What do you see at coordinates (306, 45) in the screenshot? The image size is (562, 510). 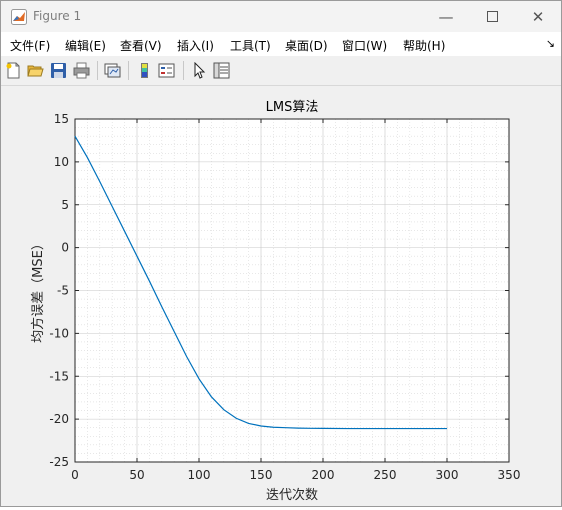 I see `menu-desktop: 桌面(D)` at bounding box center [306, 45].